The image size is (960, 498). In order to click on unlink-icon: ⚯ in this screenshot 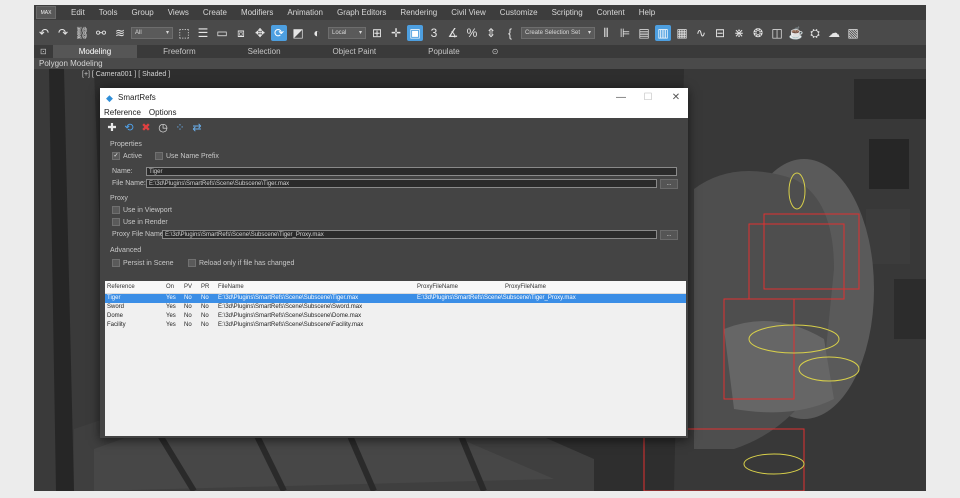, I will do `click(101, 33)`.